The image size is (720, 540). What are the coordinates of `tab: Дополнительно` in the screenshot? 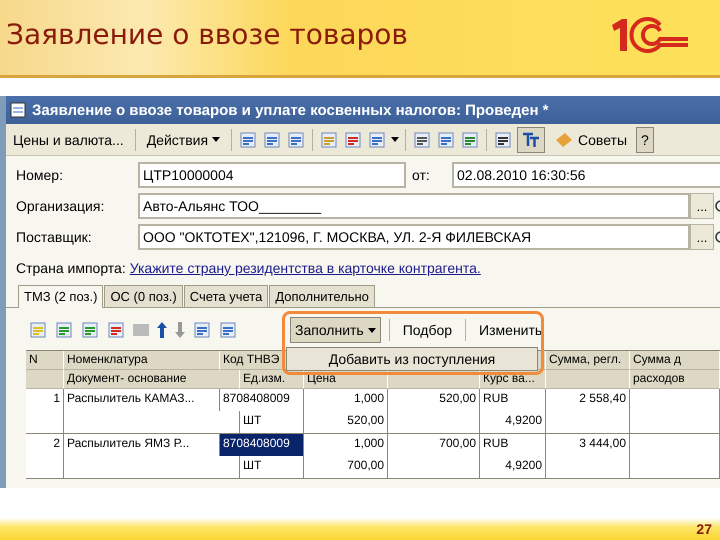 It's located at (322, 296).